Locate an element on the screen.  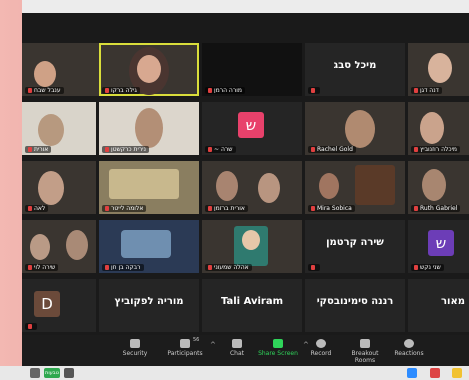
participant-display-name: Tali Aviram is located at coordinates (252, 301).